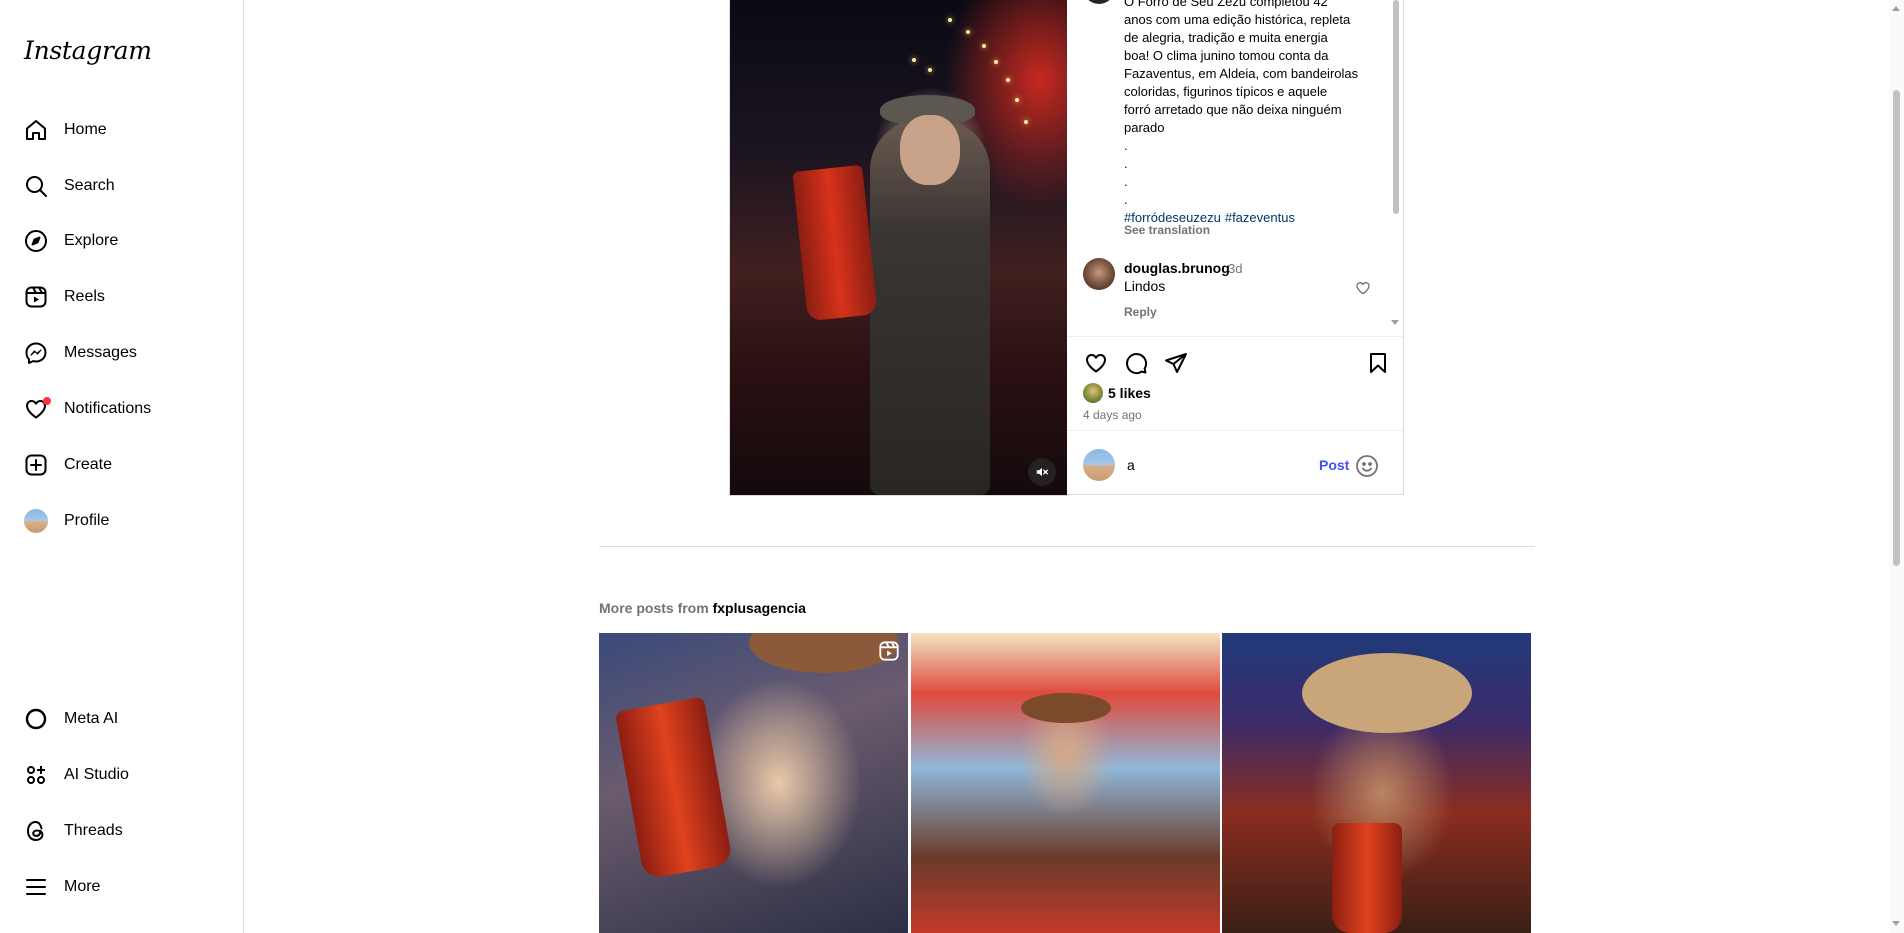 The height and width of the screenshot is (933, 1904). What do you see at coordinates (1136, 363) in the screenshot?
I see `comment-button` at bounding box center [1136, 363].